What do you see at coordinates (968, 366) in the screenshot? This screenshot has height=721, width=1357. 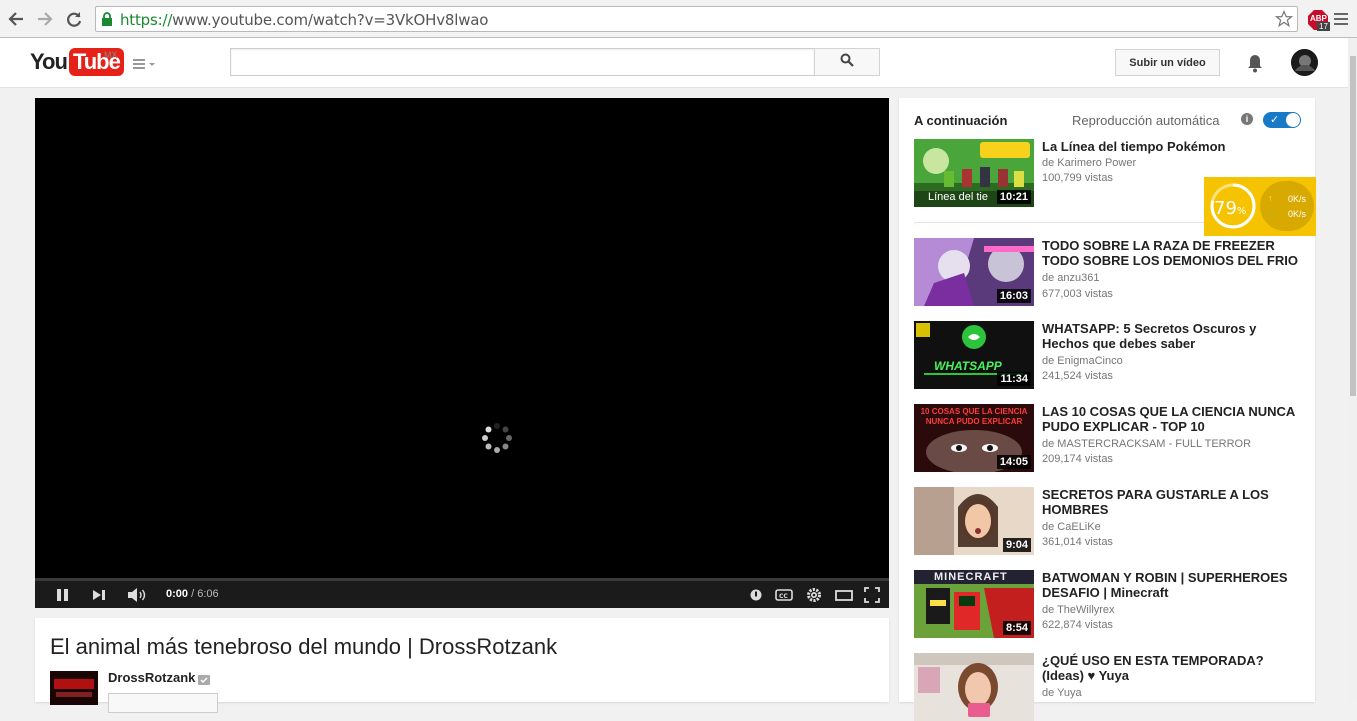 I see `thumbnail-caption: WHATSAPP` at bounding box center [968, 366].